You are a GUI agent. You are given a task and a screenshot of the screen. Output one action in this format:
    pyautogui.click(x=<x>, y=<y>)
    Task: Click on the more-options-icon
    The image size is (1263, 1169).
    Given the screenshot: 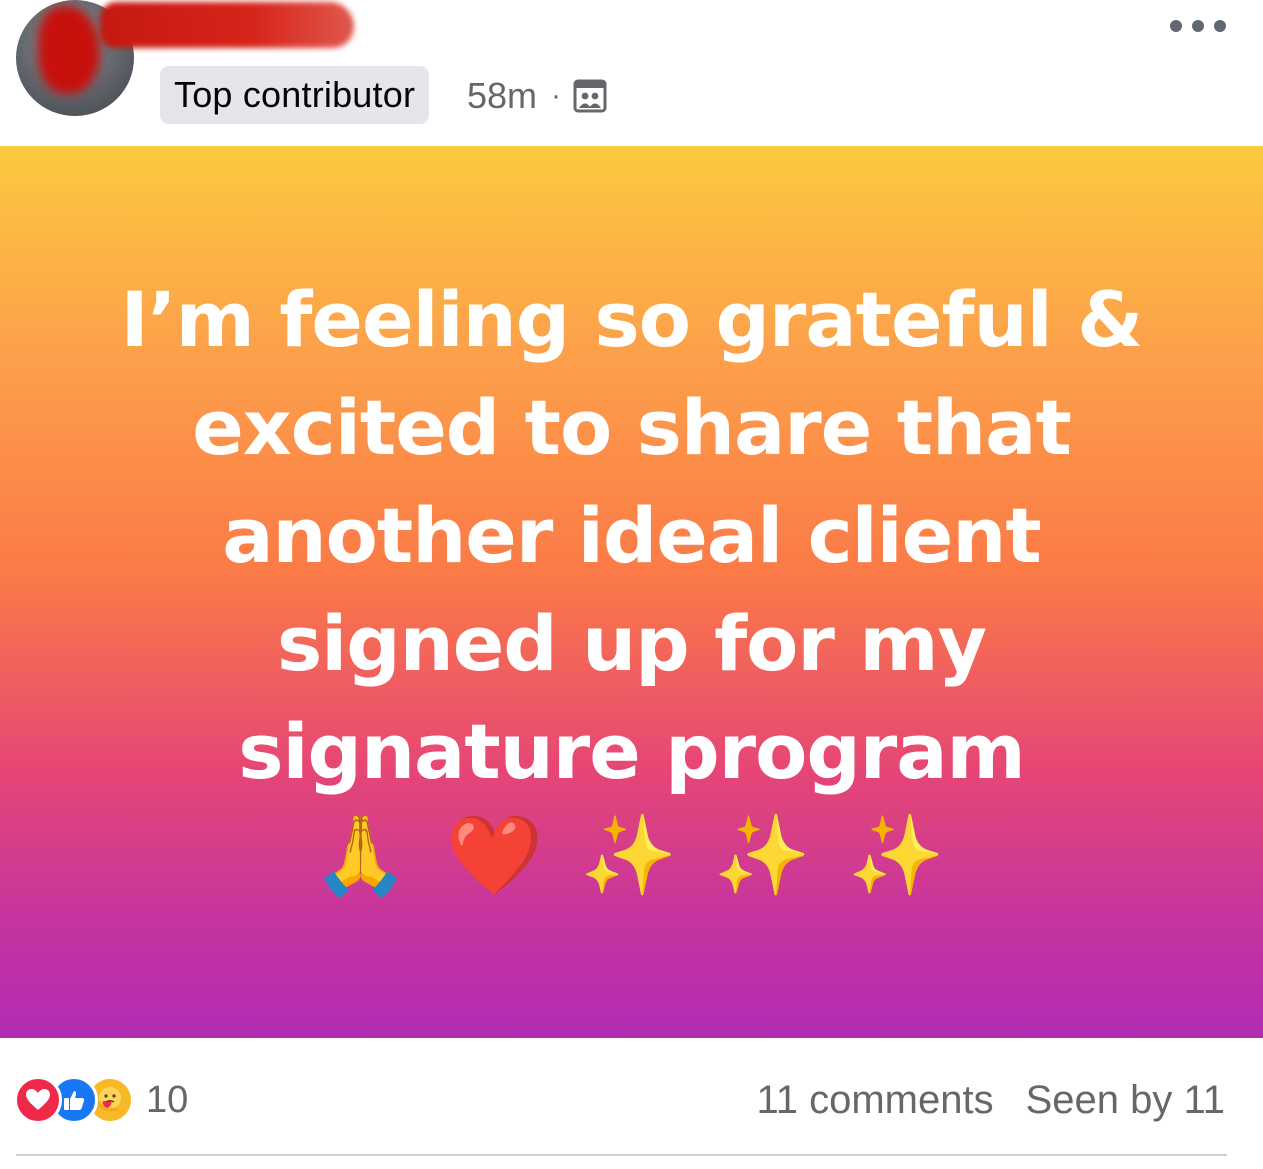 What is the action you would take?
    pyautogui.click(x=1198, y=26)
    